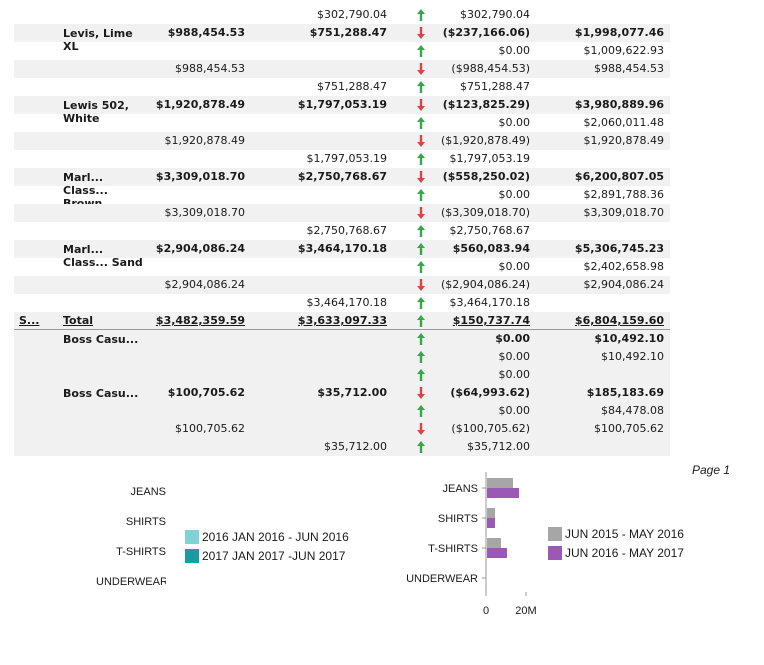 The image size is (764, 665). I want to click on left-chart-category-label: JEANS, so click(148, 492).